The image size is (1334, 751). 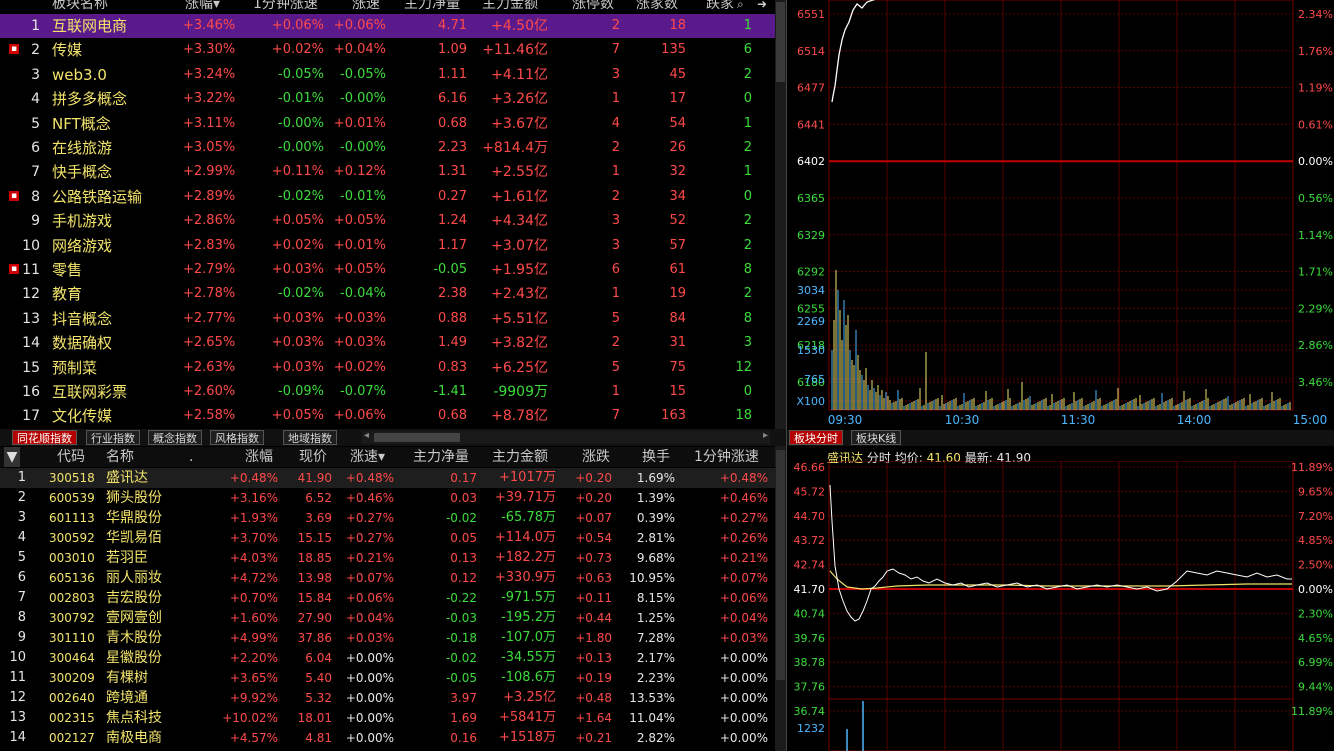 I want to click on sector-up: 52, so click(x=677, y=221).